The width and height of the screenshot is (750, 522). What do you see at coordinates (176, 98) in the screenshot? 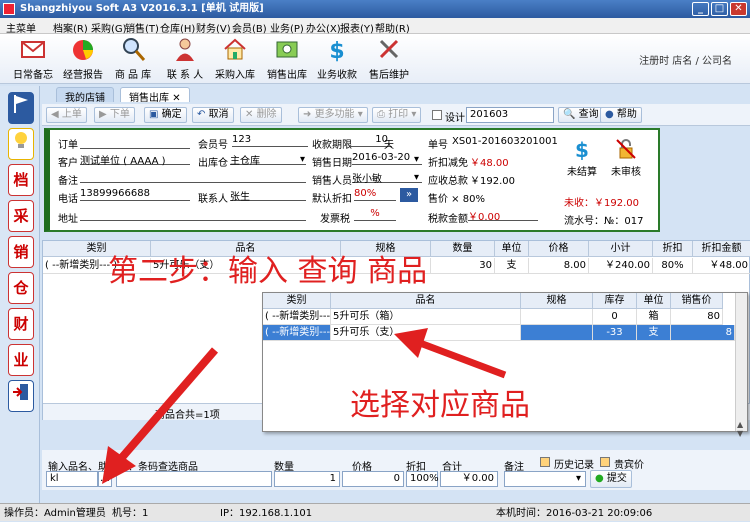
I see `close-icon: ✕` at bounding box center [176, 98].